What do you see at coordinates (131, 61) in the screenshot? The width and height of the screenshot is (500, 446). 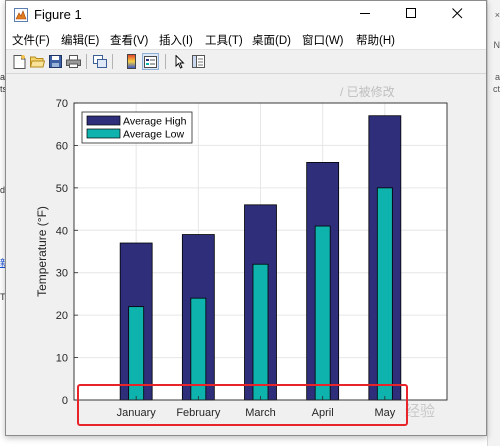 I see `colorbar-icon` at bounding box center [131, 61].